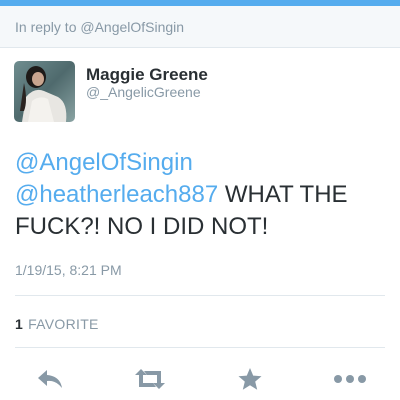  Describe the element at coordinates (143, 92) in the screenshot. I see `author-handle: @_AngelicGreene` at that location.